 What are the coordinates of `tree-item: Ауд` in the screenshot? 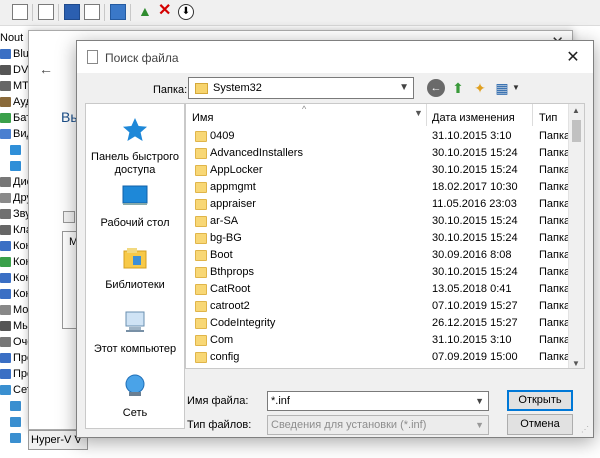 It's located at (15, 102).